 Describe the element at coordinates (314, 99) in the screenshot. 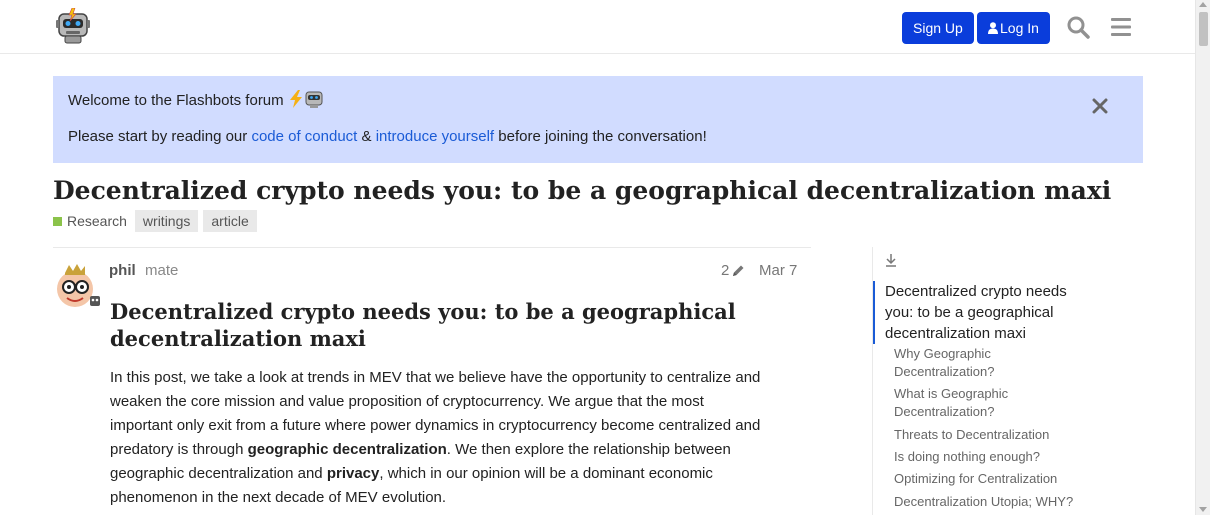

I see `robot-emoji-icon` at that location.